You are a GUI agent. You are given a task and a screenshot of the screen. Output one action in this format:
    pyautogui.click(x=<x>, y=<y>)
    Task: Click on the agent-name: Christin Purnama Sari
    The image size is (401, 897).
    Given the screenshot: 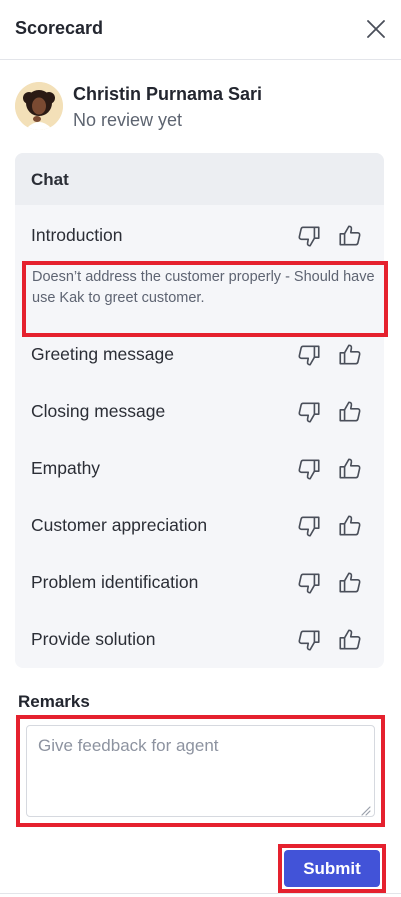 What is the action you would take?
    pyautogui.click(x=168, y=94)
    